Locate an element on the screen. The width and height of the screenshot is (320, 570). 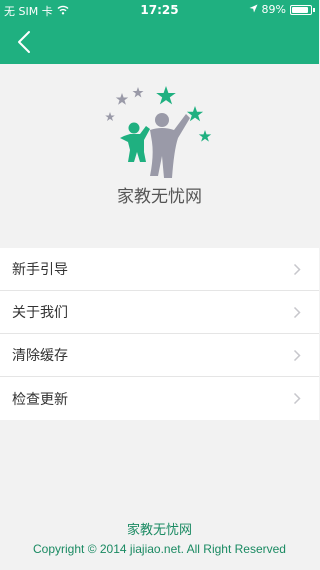
battery-fill is located at coordinates (300, 9).